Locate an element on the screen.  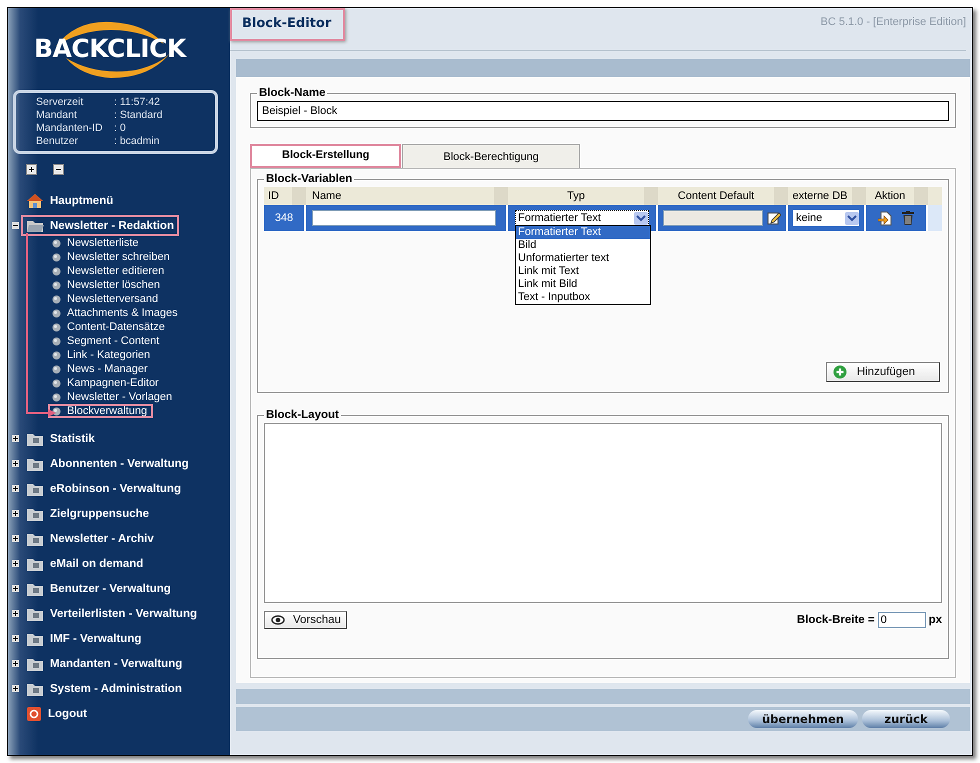
group-legend: Block-Layout is located at coordinates (302, 415).